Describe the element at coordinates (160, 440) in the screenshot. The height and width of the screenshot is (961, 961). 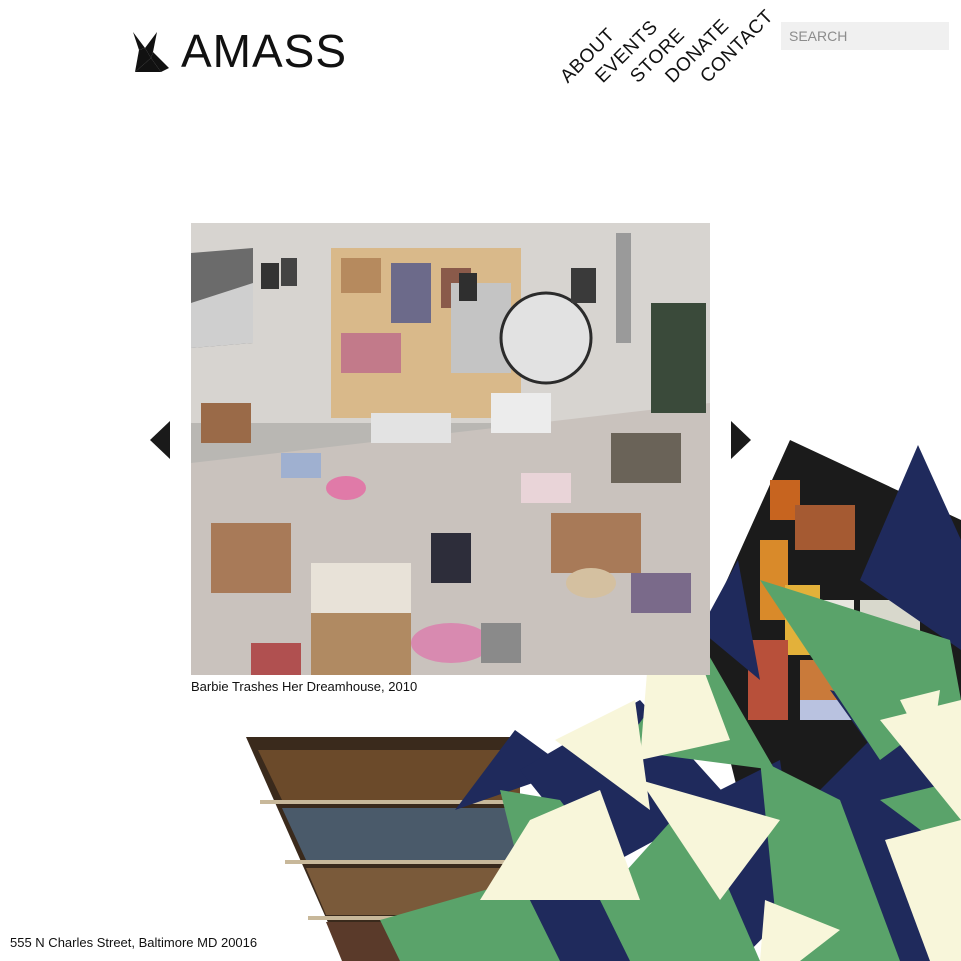
I see `triangle-left-icon` at that location.